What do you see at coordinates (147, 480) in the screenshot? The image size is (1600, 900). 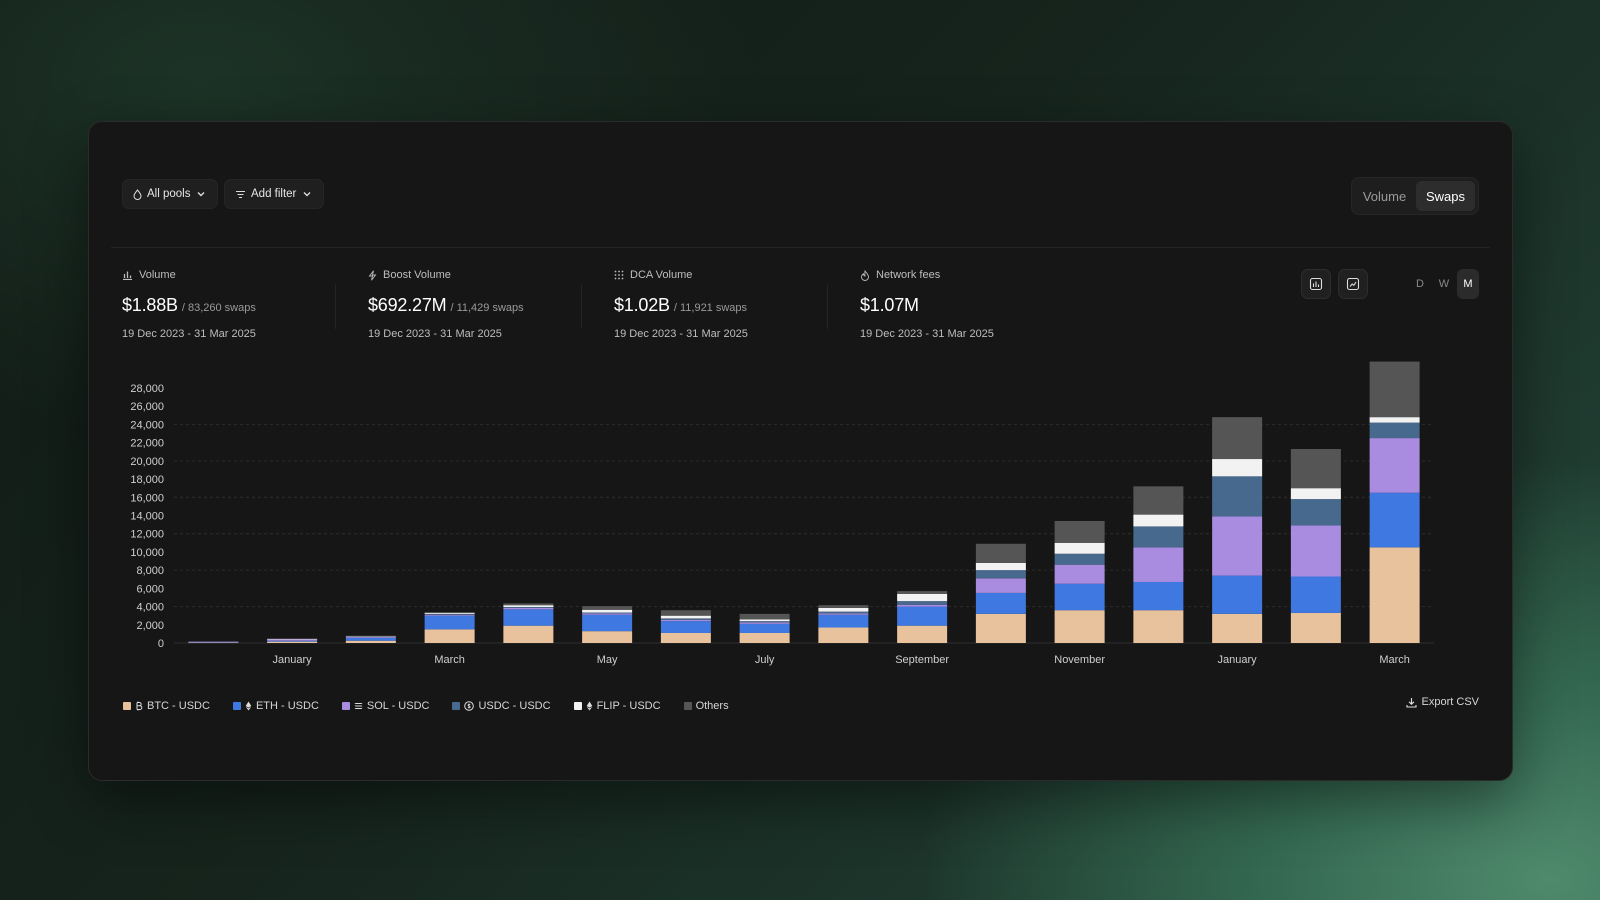 I see `y-tick-label: 18,000` at bounding box center [147, 480].